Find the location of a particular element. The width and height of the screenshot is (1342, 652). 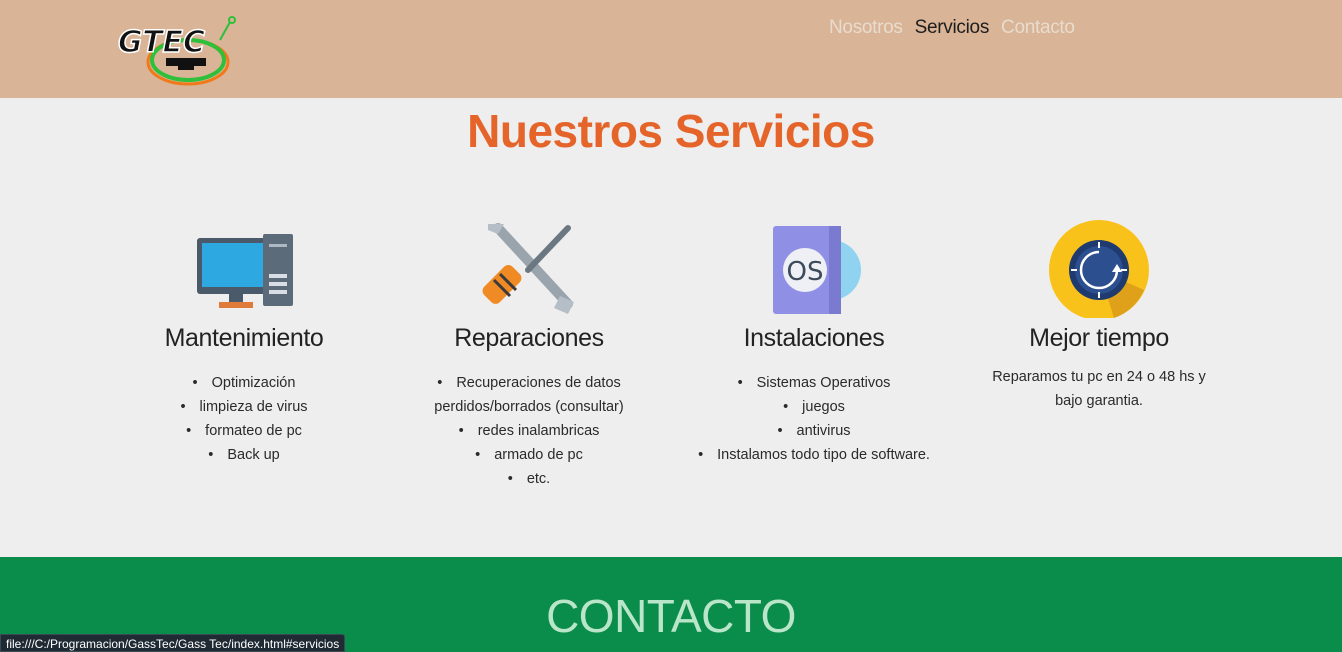

list-item: antivirus is located at coordinates (814, 431).